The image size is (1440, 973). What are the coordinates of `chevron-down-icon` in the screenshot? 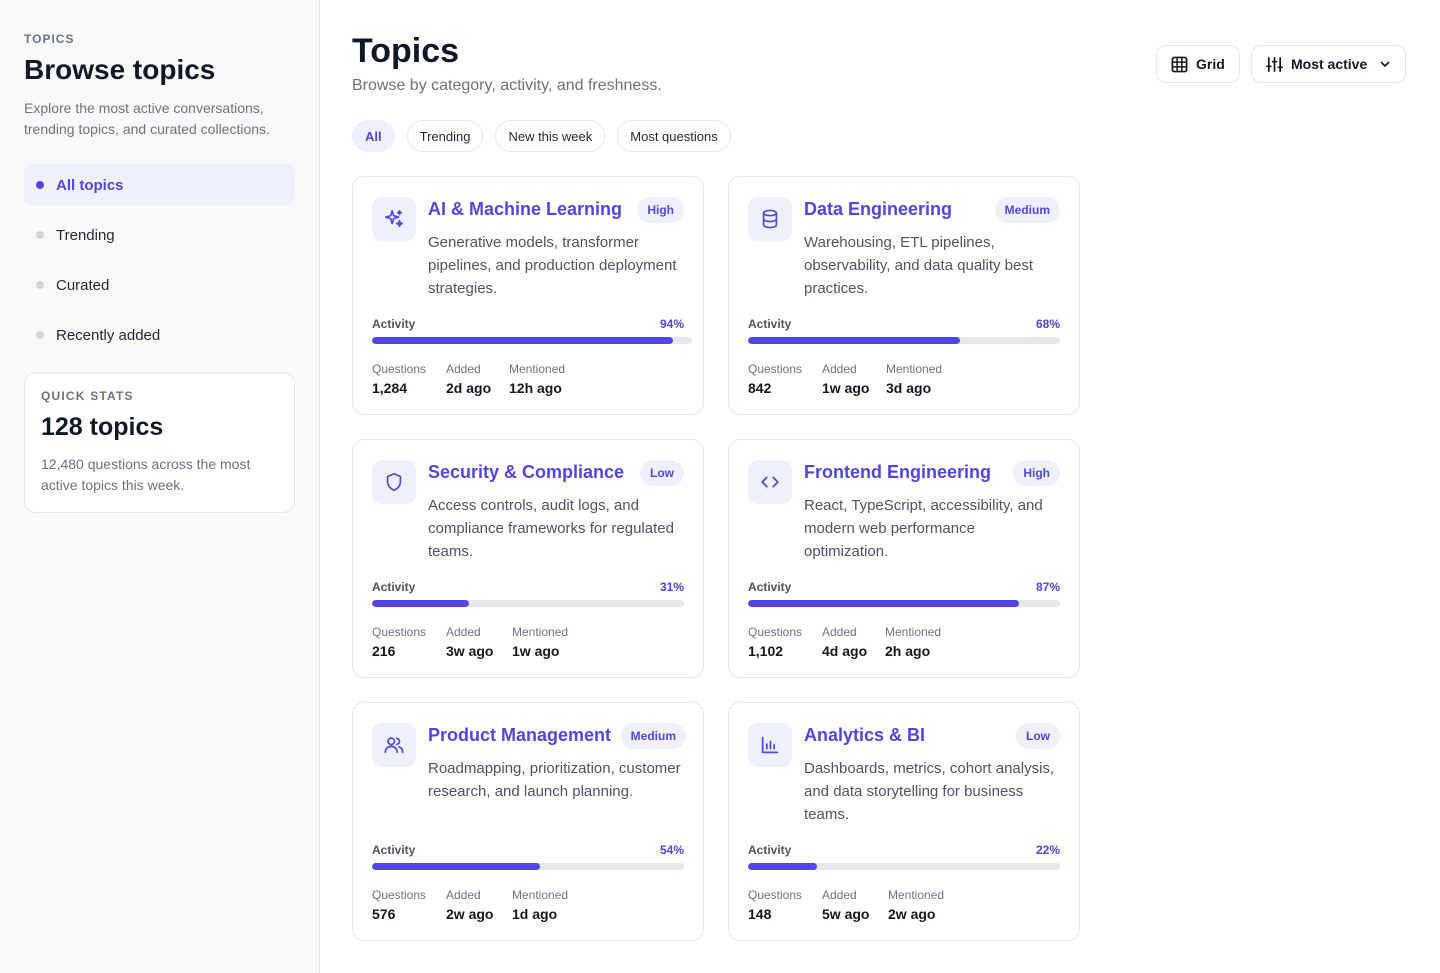 It's located at (1385, 64).